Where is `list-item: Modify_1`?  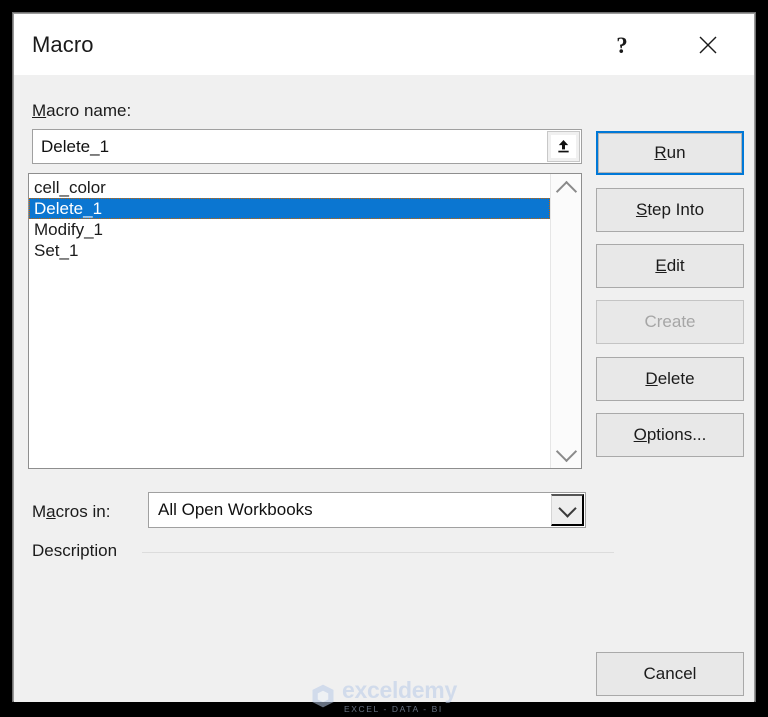 list-item: Modify_1 is located at coordinates (289, 229).